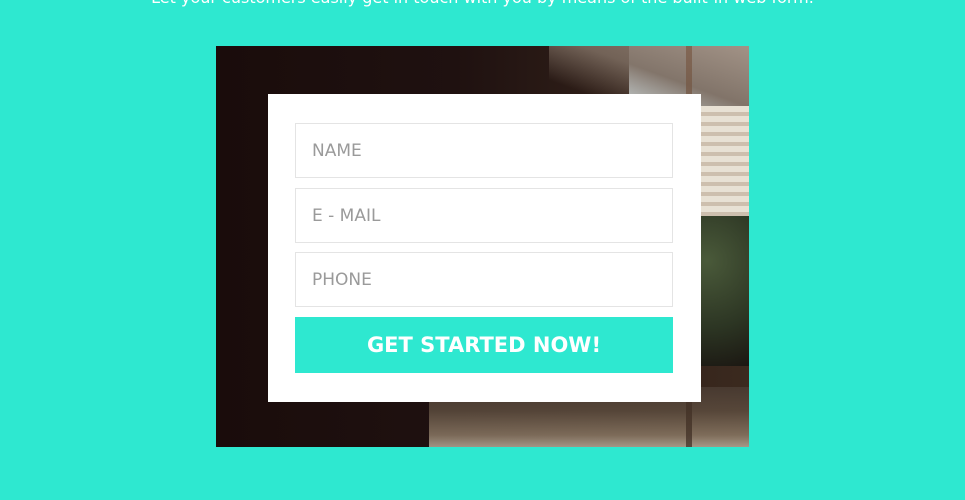 The height and width of the screenshot is (500, 965). I want to click on name-input, so click(484, 150).